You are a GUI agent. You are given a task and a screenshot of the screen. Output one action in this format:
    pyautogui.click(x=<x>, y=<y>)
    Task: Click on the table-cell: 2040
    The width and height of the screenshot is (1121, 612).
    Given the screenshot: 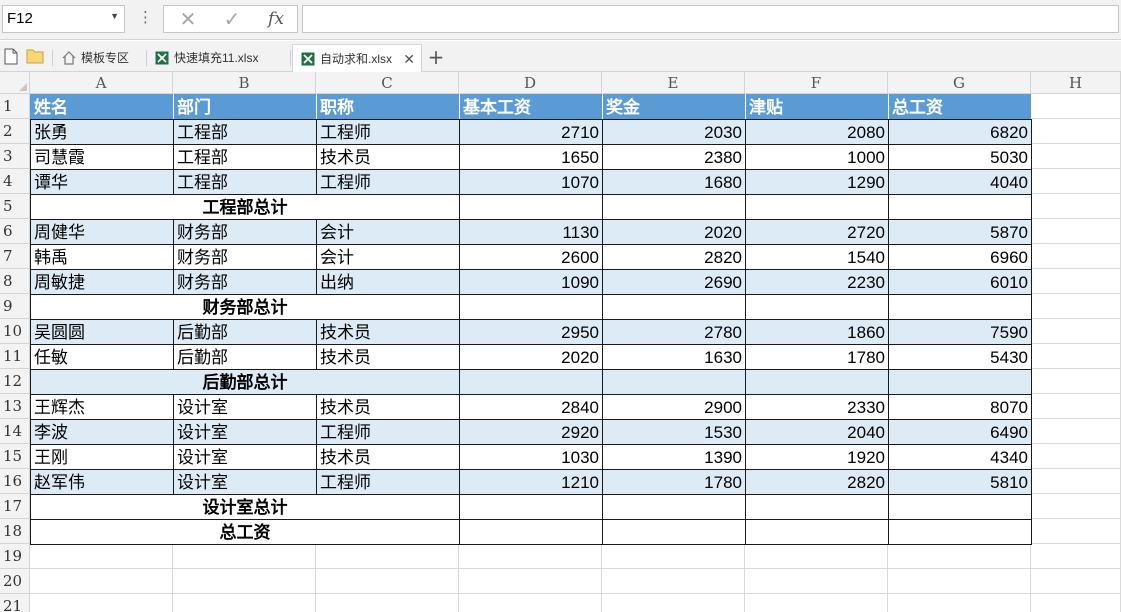 What is the action you would take?
    pyautogui.click(x=817, y=432)
    